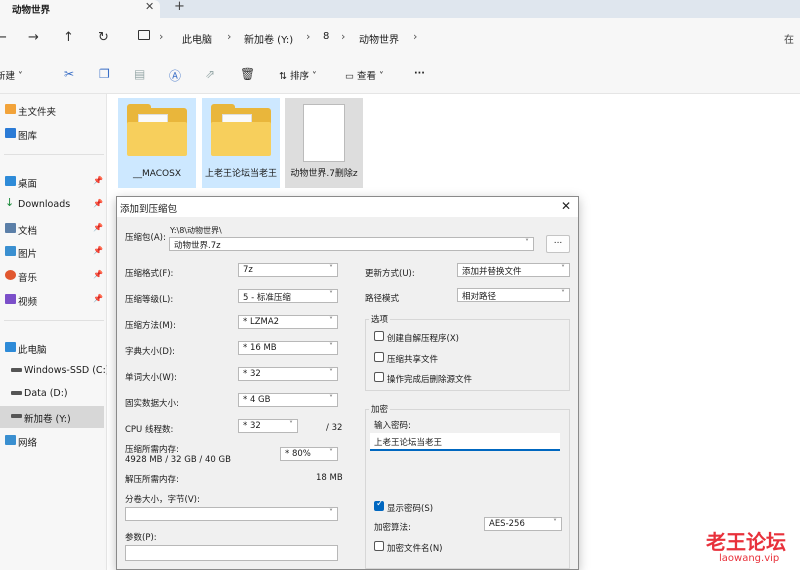 This screenshot has width=800, height=570. What do you see at coordinates (248, 270) in the screenshot?
I see `format-value: 7z` at bounding box center [248, 270].